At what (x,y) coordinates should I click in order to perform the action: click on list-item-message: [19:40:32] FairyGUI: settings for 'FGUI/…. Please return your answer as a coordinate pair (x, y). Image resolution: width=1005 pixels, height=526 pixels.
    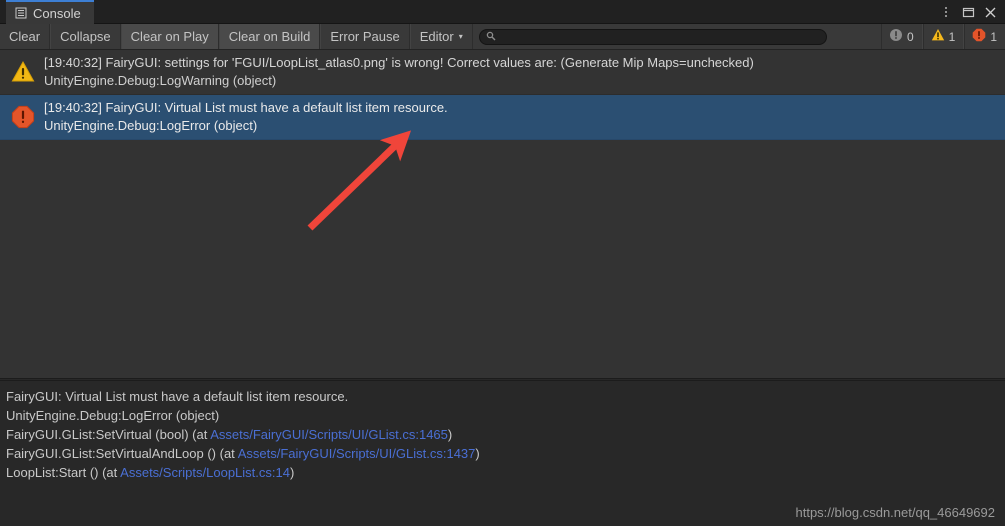
    Looking at the image, I should click on (399, 62).